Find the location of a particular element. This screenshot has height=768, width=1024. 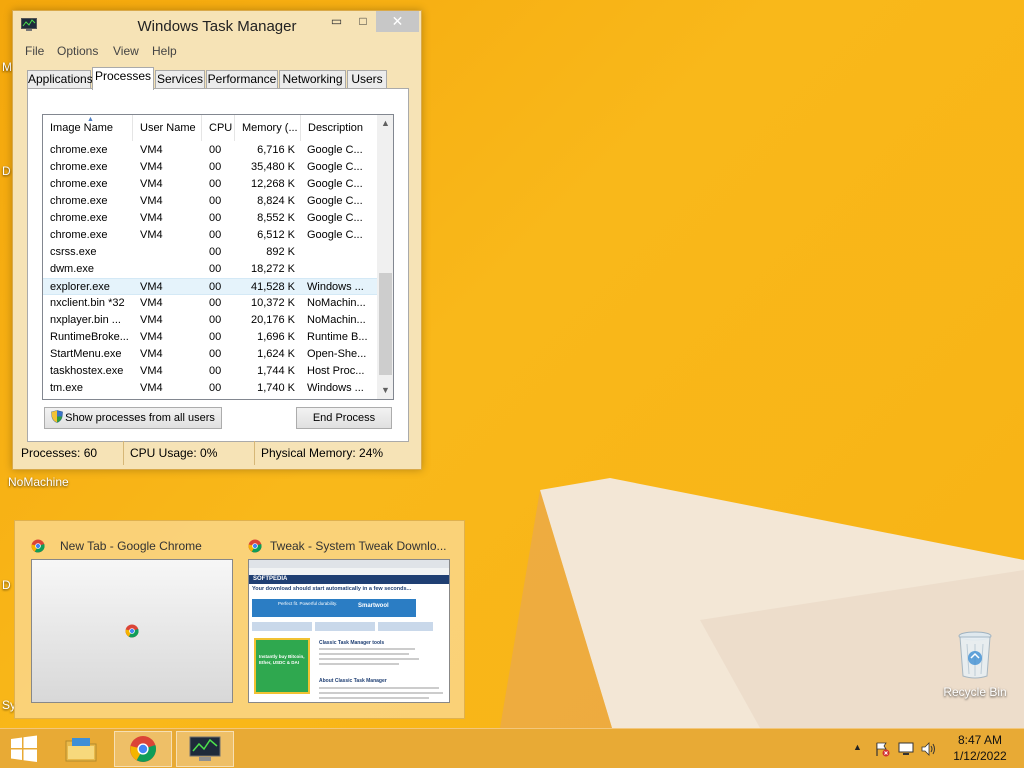

task-manager-taskbar-button is located at coordinates (205, 749).